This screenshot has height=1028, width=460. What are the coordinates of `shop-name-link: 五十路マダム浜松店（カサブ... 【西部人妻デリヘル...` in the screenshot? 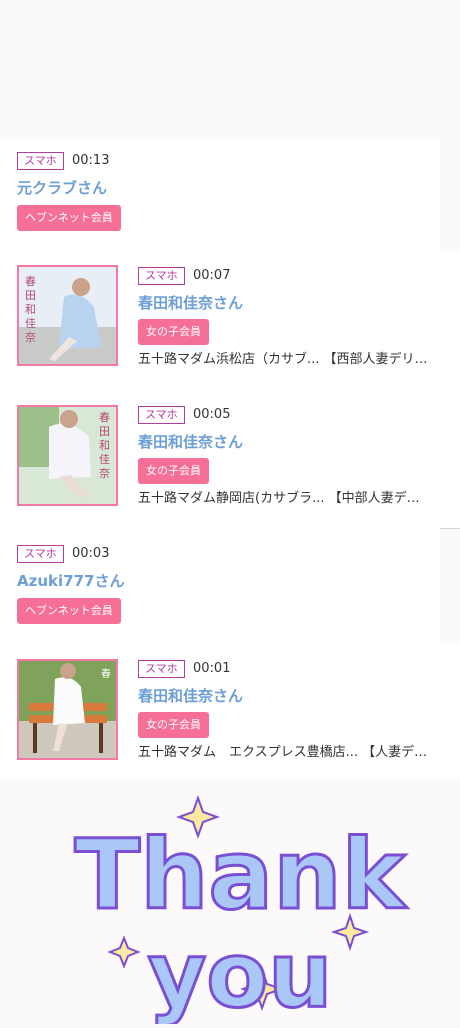 It's located at (289, 360).